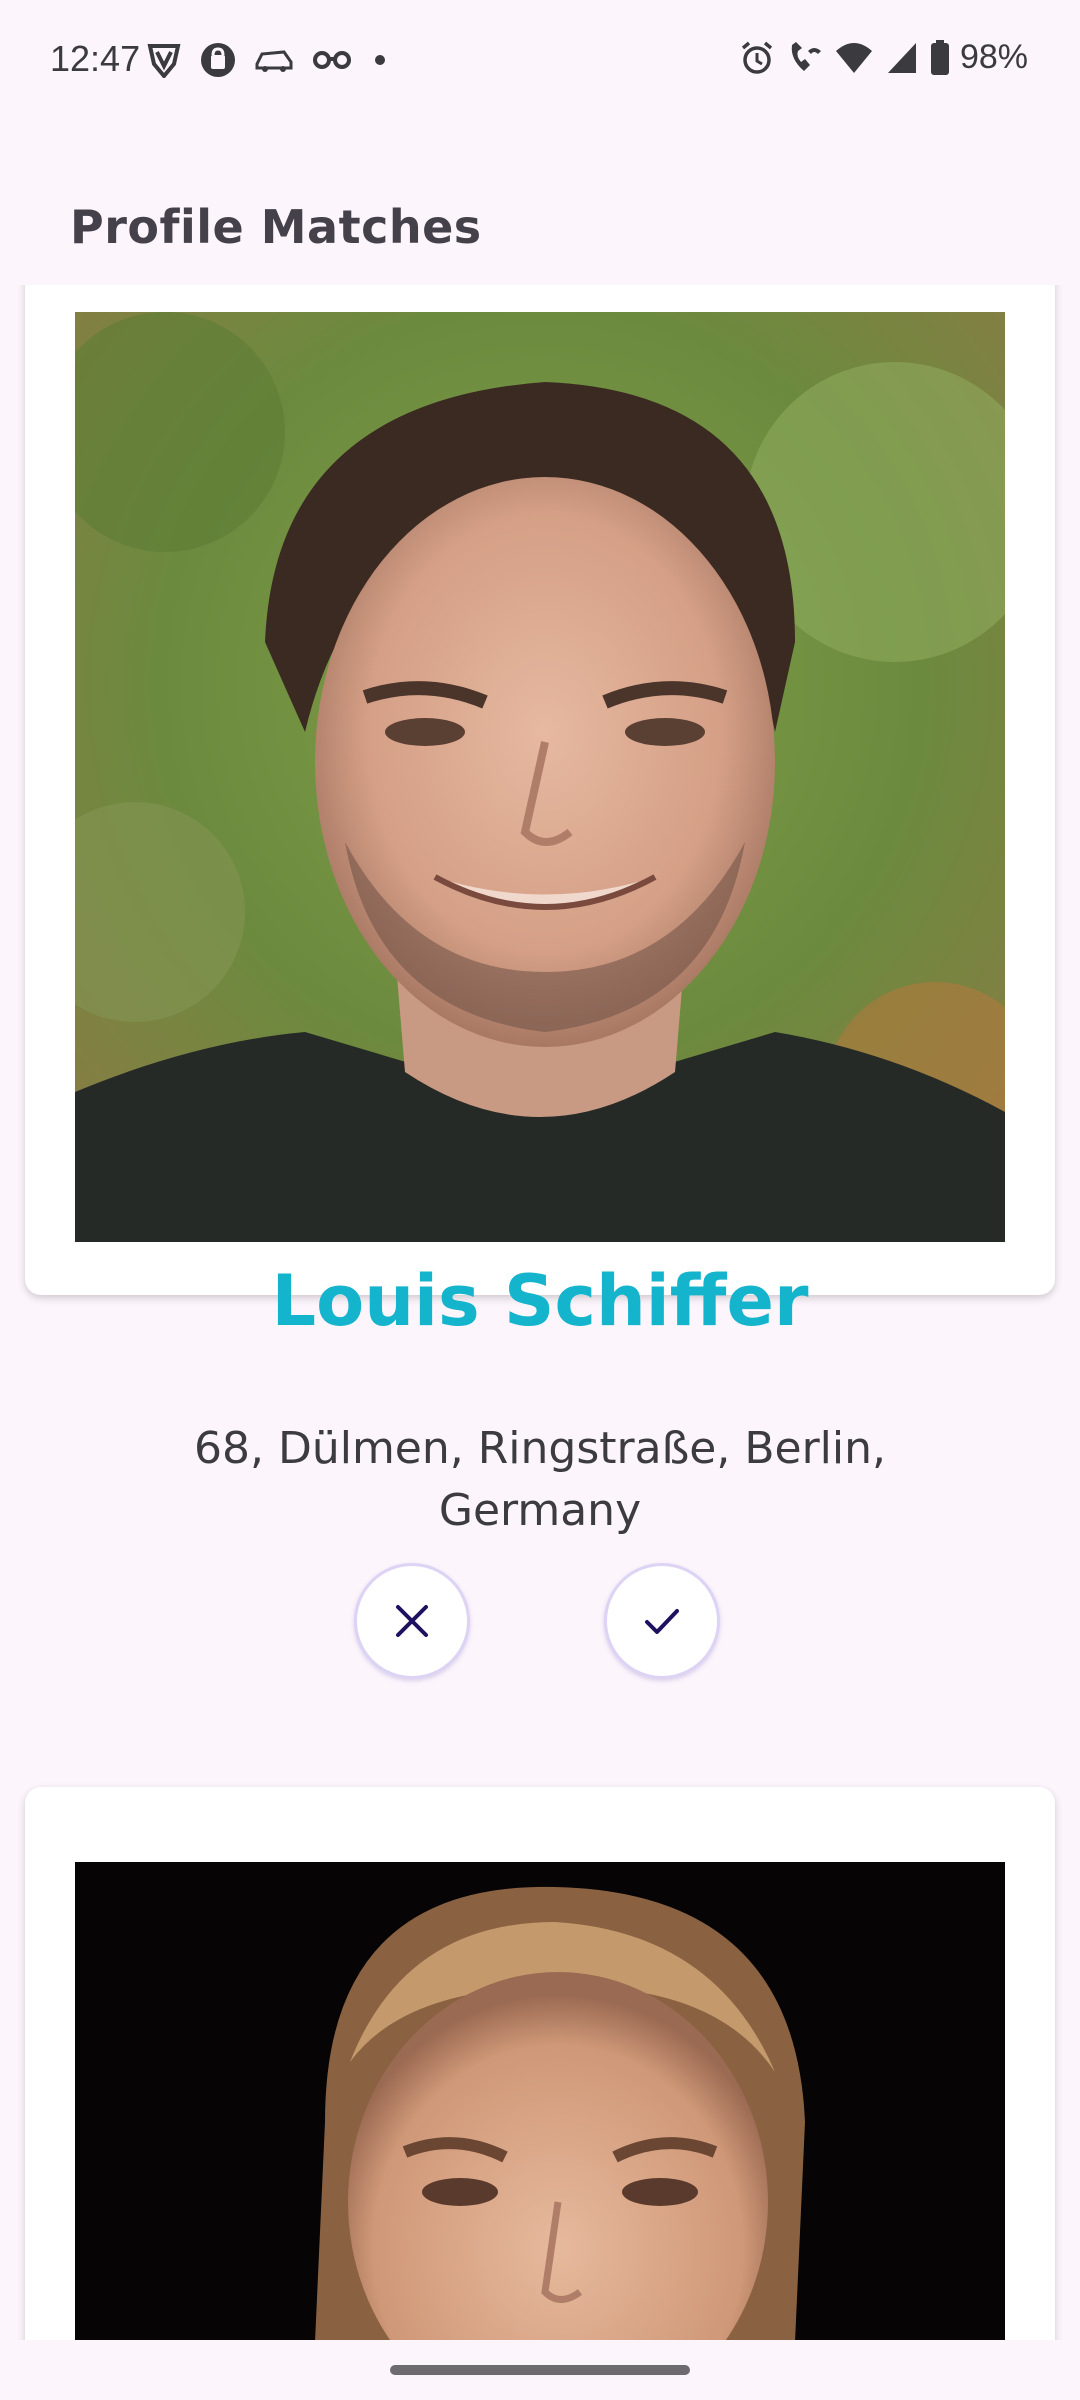 This screenshot has height=2400, width=1080. Describe the element at coordinates (274, 61) in the screenshot. I see `car-icon` at that location.